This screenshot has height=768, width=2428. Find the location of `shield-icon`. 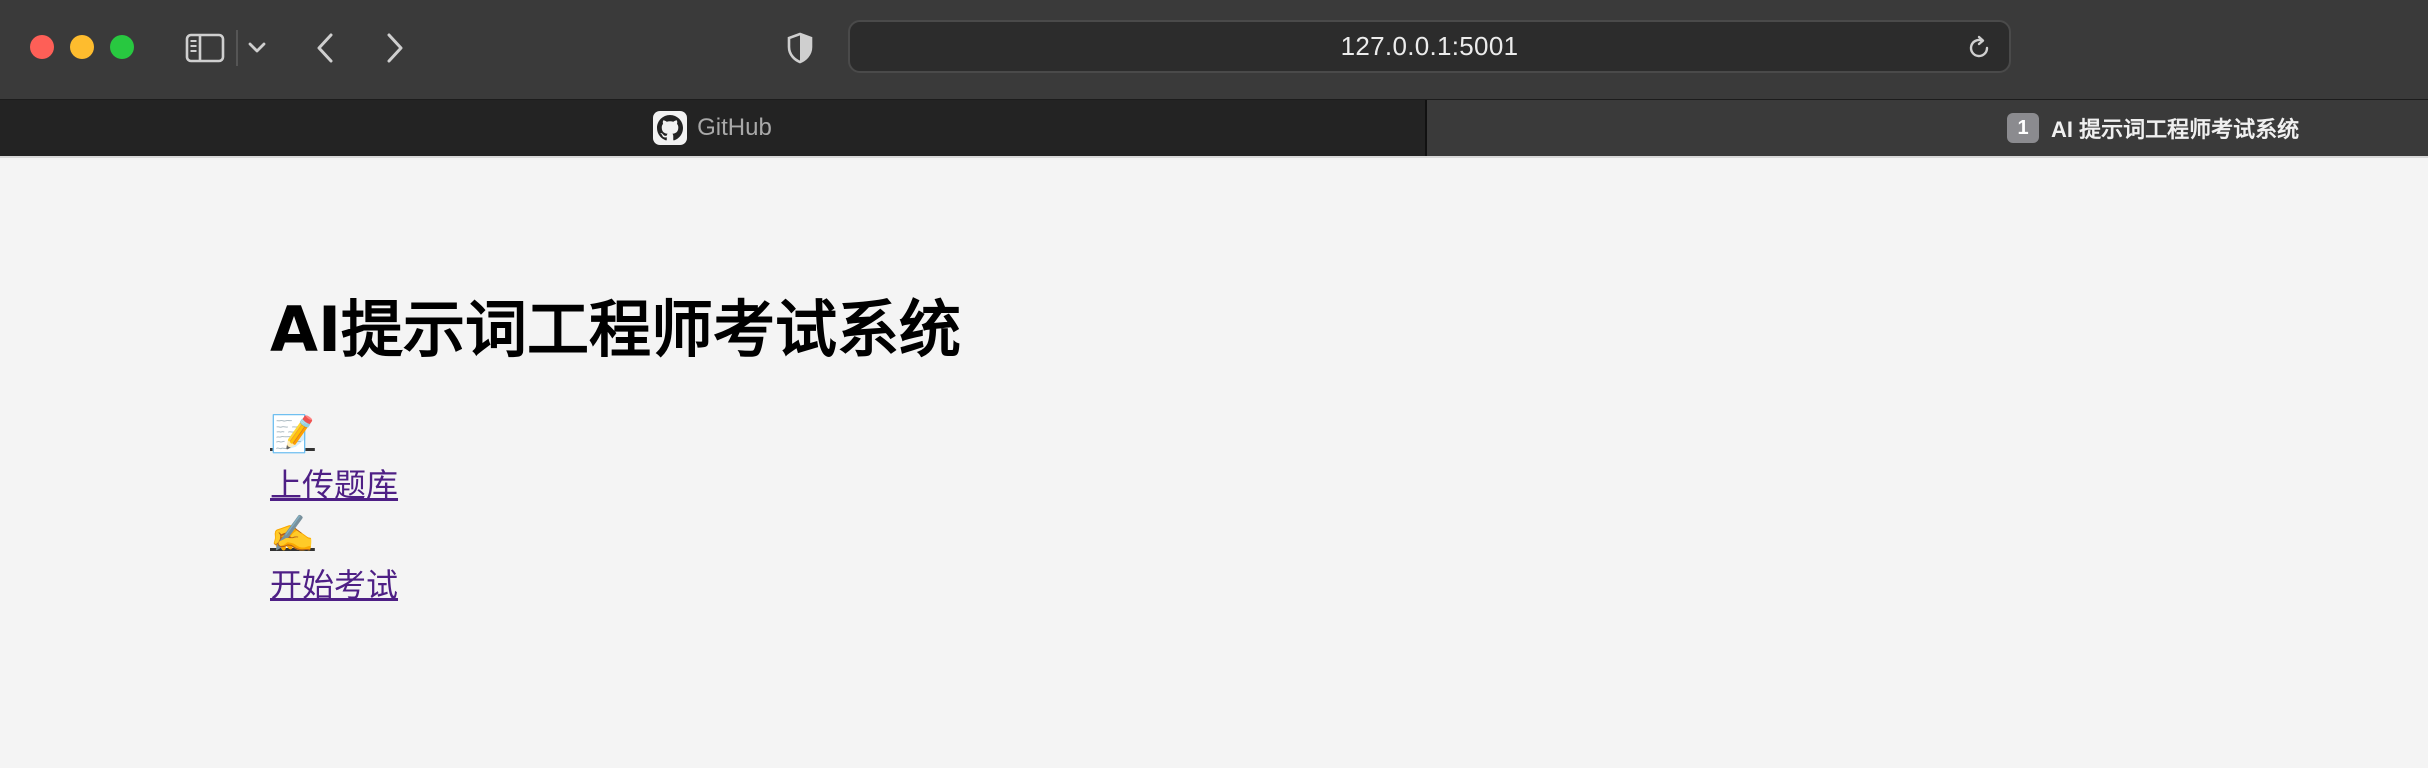

shield-icon is located at coordinates (800, 48).